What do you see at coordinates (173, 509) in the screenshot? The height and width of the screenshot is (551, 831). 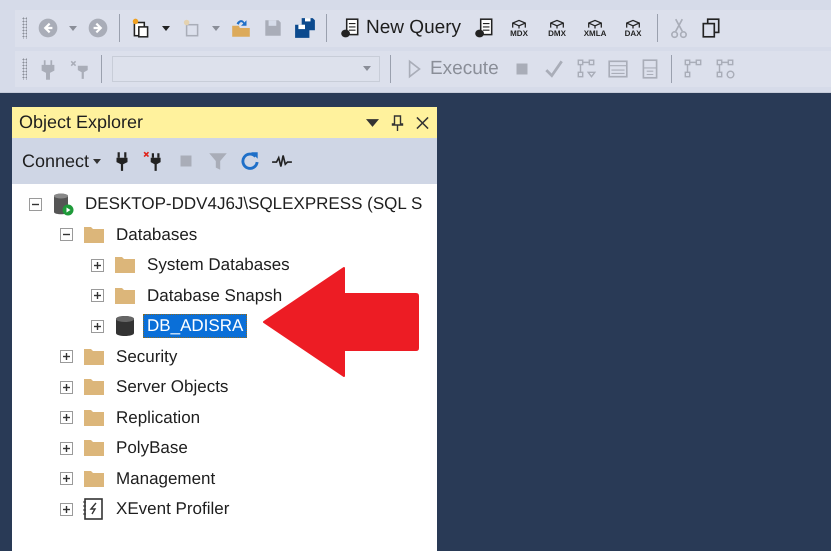 I see `tree-item: XEvent Profiler` at bounding box center [173, 509].